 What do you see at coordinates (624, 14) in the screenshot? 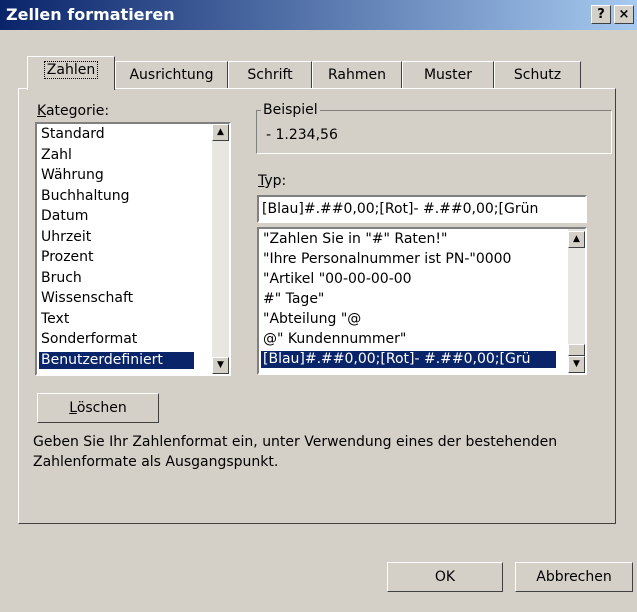
I see `close-button: ×` at bounding box center [624, 14].